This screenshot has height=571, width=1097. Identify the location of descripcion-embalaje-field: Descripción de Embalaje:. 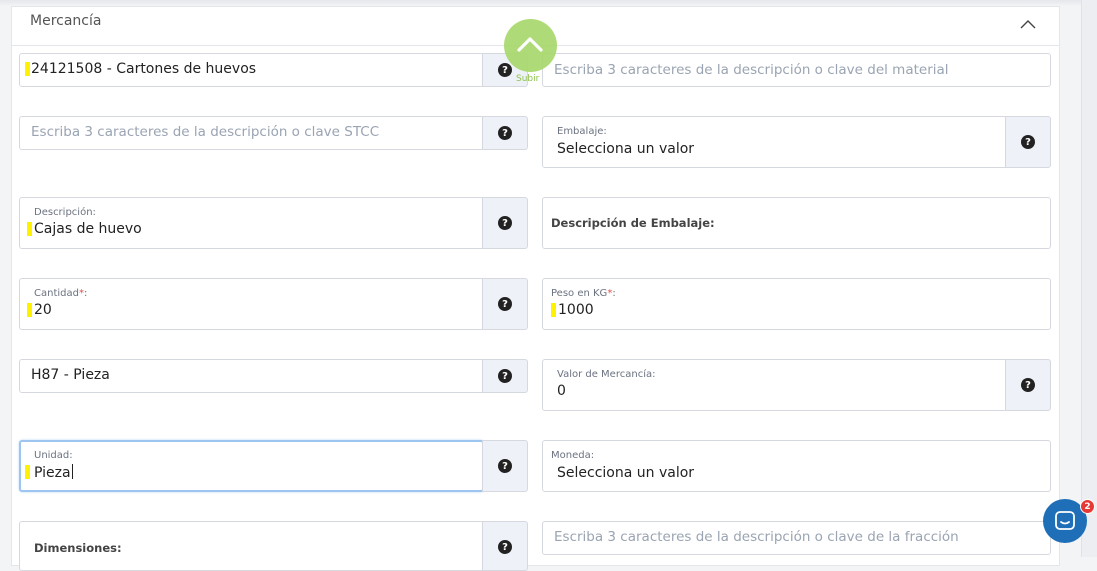
(796, 223).